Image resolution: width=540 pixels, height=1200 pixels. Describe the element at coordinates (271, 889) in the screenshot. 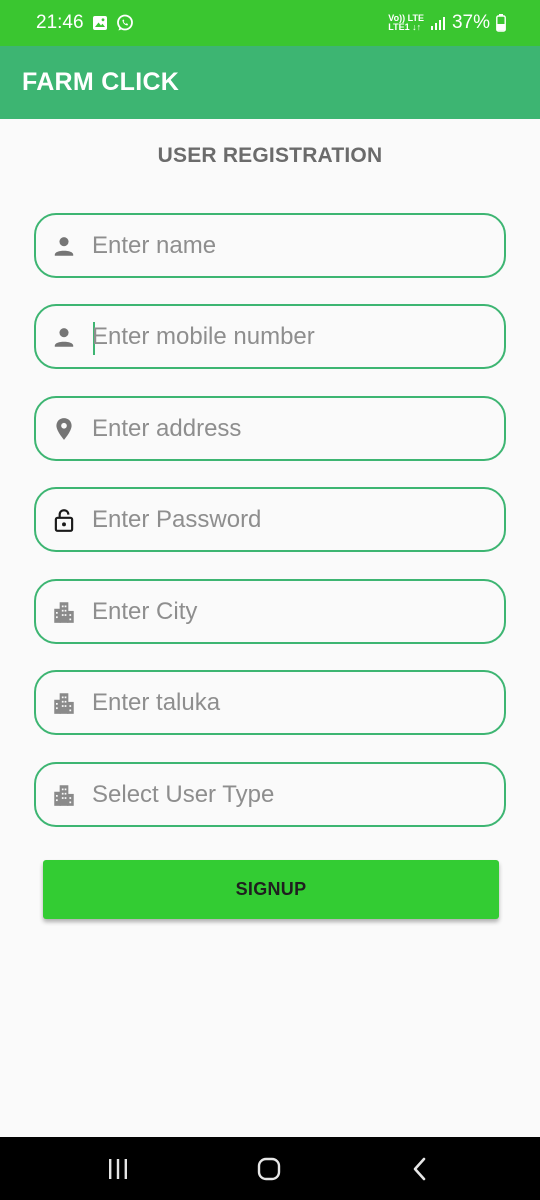

I see `signup-button: SIGNUP` at that location.